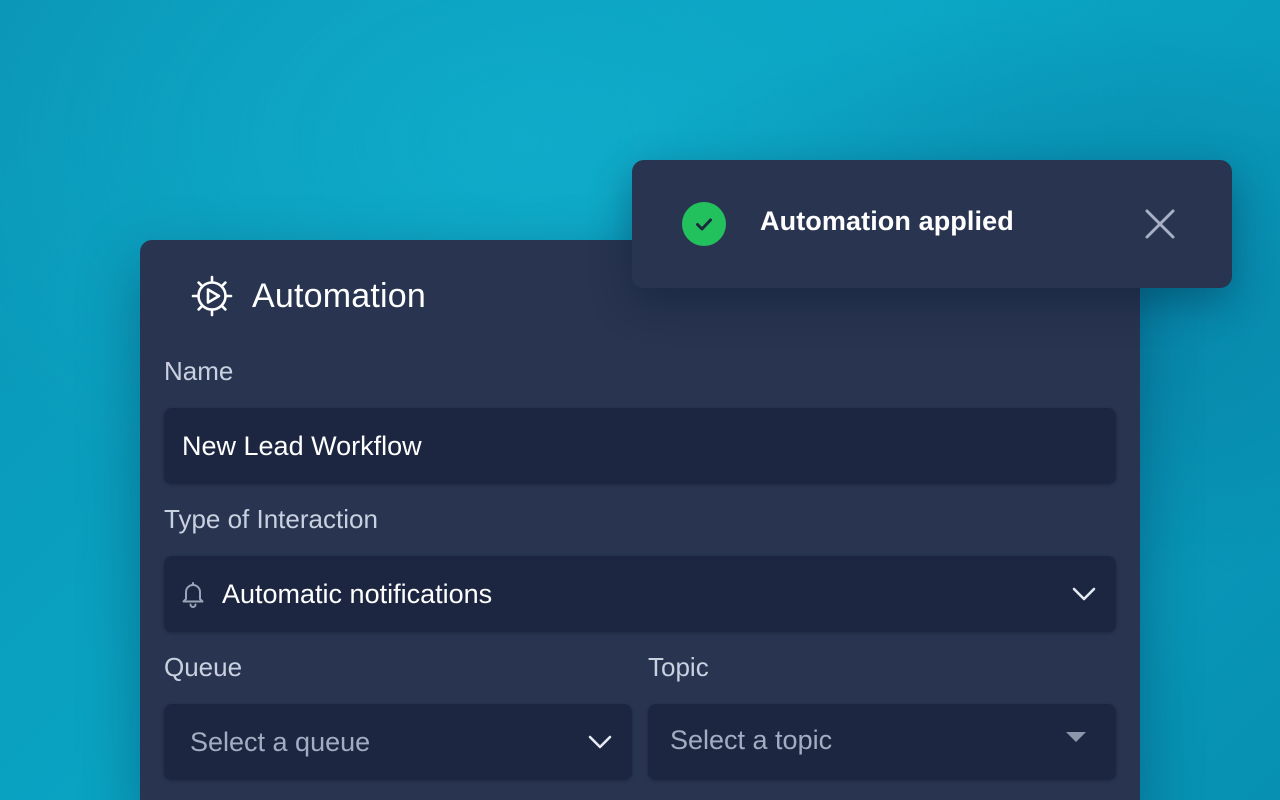  What do you see at coordinates (887, 221) in the screenshot?
I see `toast-message: Automation applied` at bounding box center [887, 221].